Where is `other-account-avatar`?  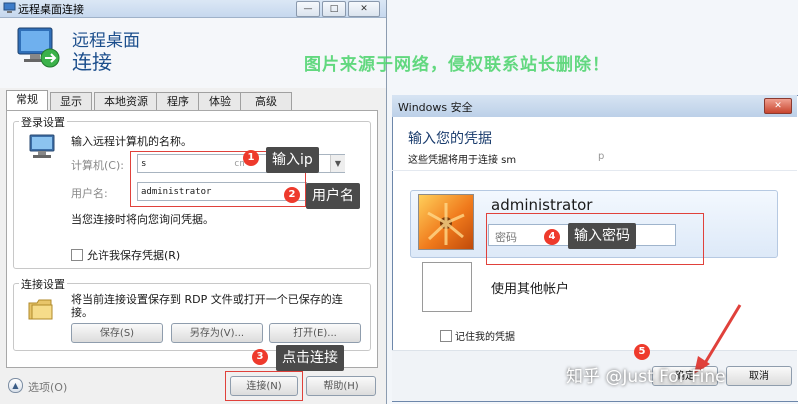 other-account-avatar is located at coordinates (447, 287).